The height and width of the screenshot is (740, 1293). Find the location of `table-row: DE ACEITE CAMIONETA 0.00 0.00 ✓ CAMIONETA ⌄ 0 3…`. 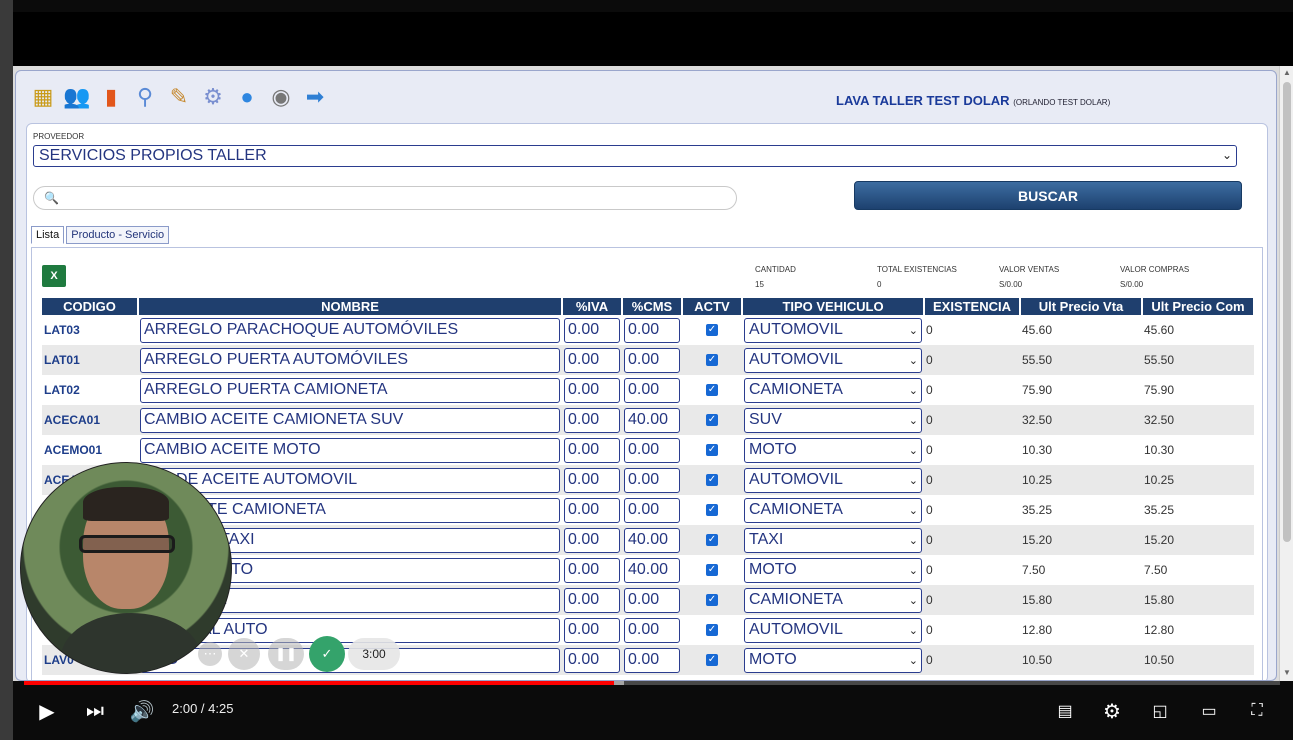

table-row: DE ACEITE CAMIONETA 0.00 0.00 ✓ CAMIONETA ⌄ 0 3… is located at coordinates (648, 510).